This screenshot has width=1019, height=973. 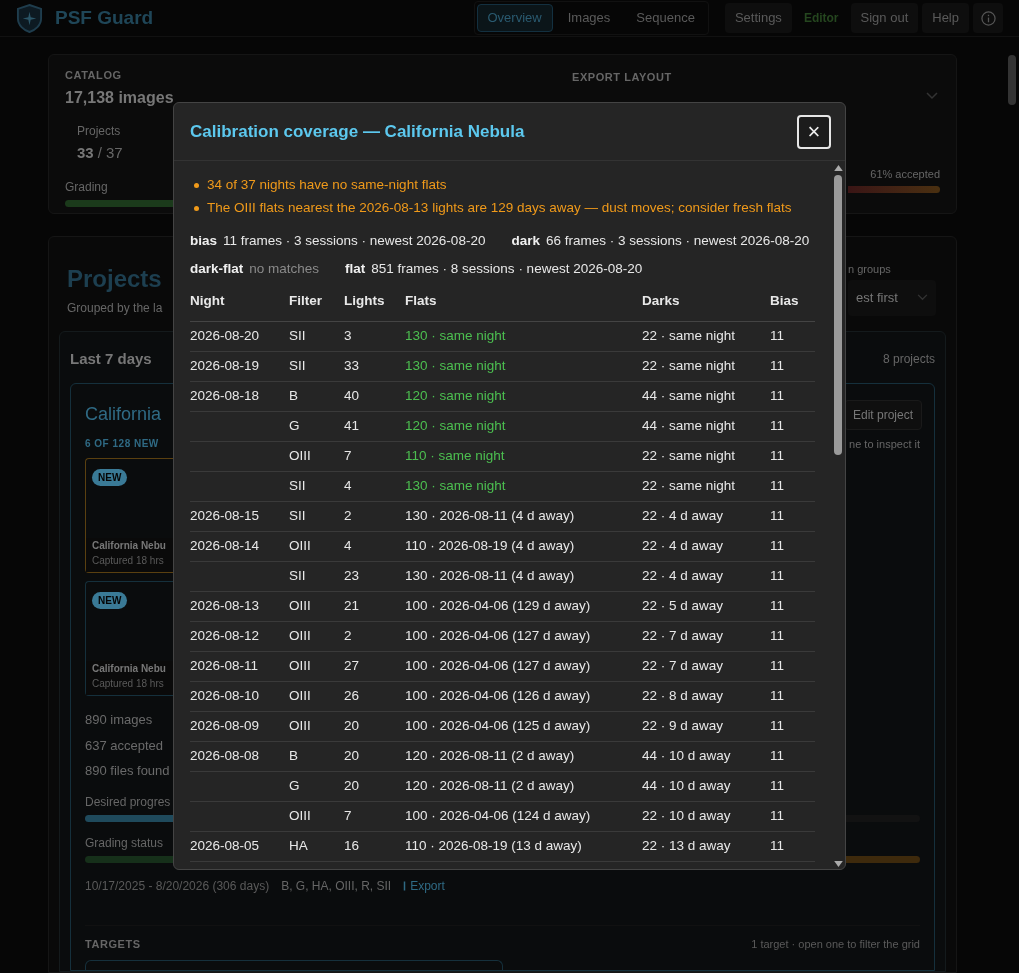 I want to click on scroll-up-icon, so click(x=838, y=168).